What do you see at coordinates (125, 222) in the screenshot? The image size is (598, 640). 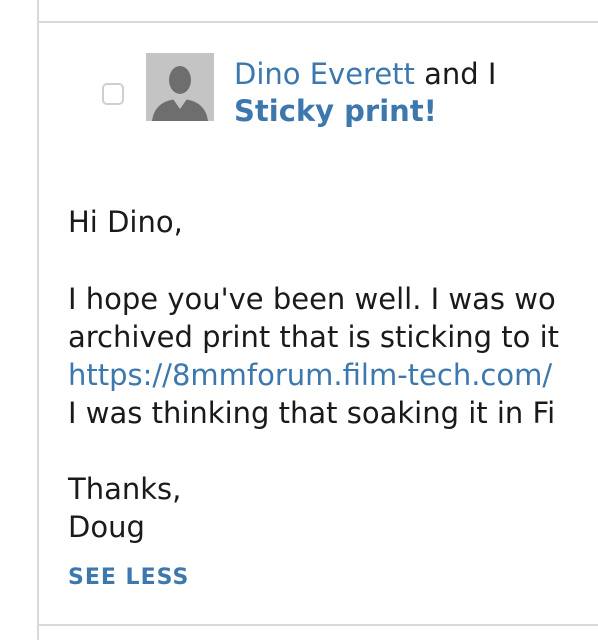 I see `message-greeting: Hi Dino,` at bounding box center [125, 222].